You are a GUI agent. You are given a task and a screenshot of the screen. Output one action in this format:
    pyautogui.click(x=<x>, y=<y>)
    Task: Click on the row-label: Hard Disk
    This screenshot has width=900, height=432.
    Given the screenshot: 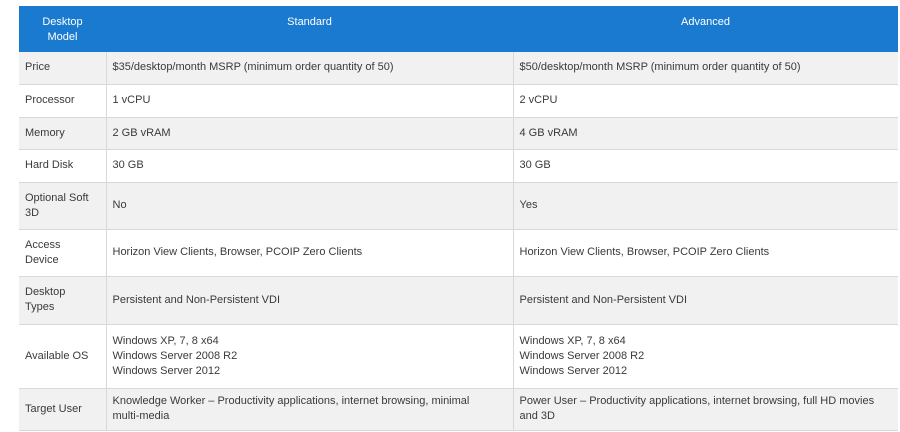 What is the action you would take?
    pyautogui.click(x=63, y=166)
    